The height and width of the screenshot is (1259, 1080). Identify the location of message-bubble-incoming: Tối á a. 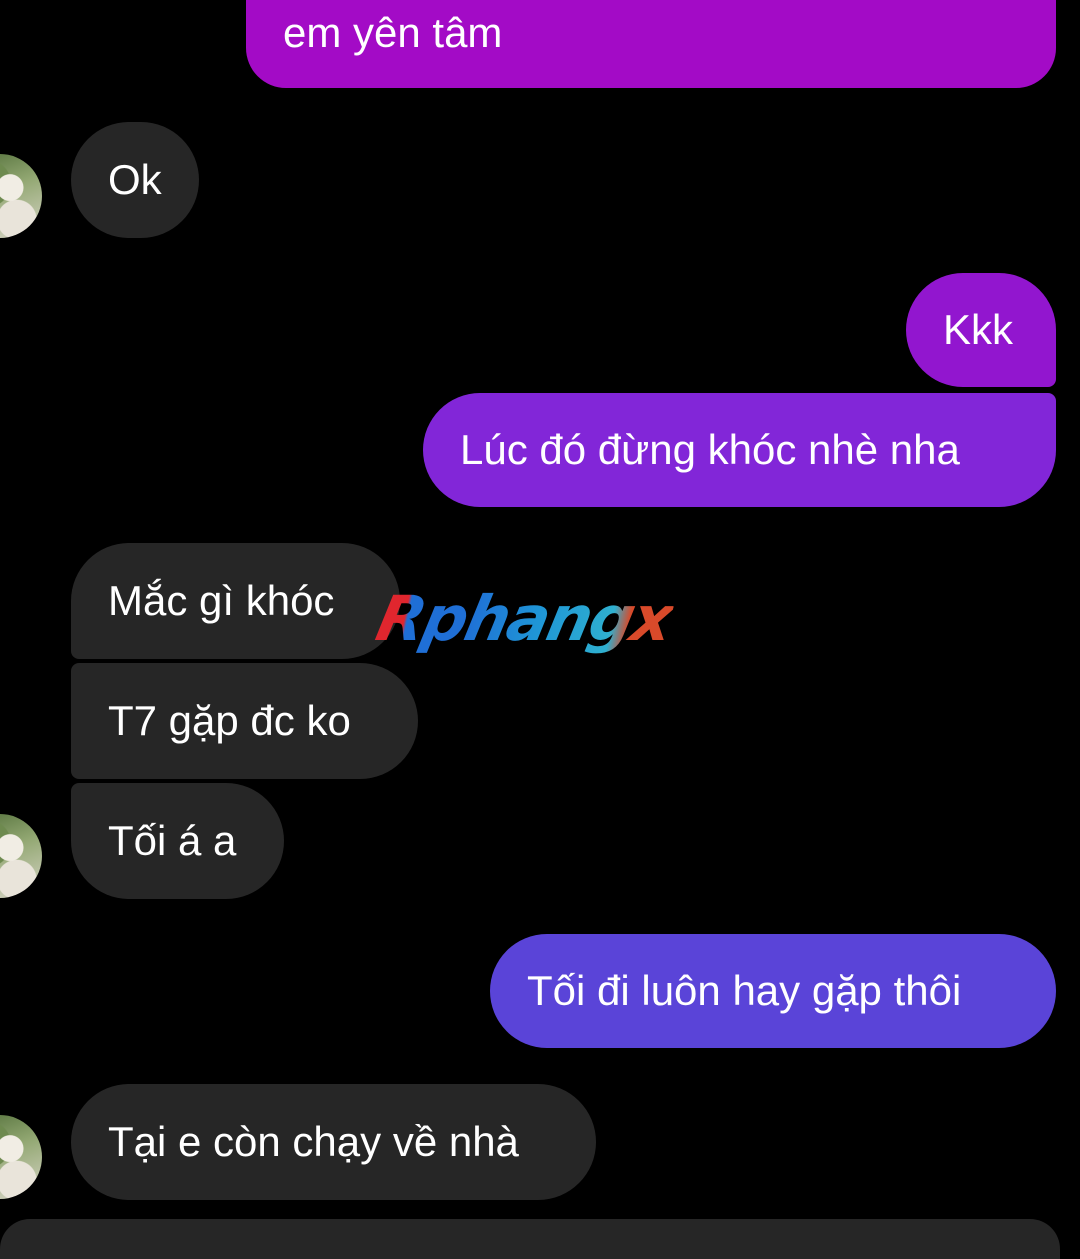
(177, 841).